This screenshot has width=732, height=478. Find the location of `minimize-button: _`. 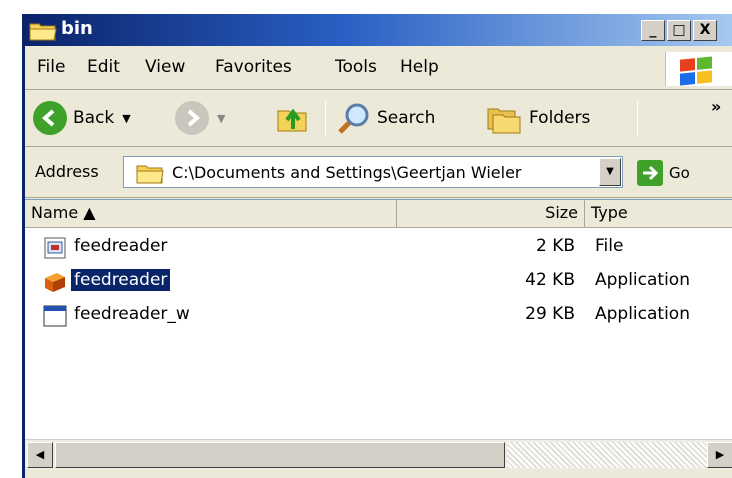

minimize-button: _ is located at coordinates (653, 30).